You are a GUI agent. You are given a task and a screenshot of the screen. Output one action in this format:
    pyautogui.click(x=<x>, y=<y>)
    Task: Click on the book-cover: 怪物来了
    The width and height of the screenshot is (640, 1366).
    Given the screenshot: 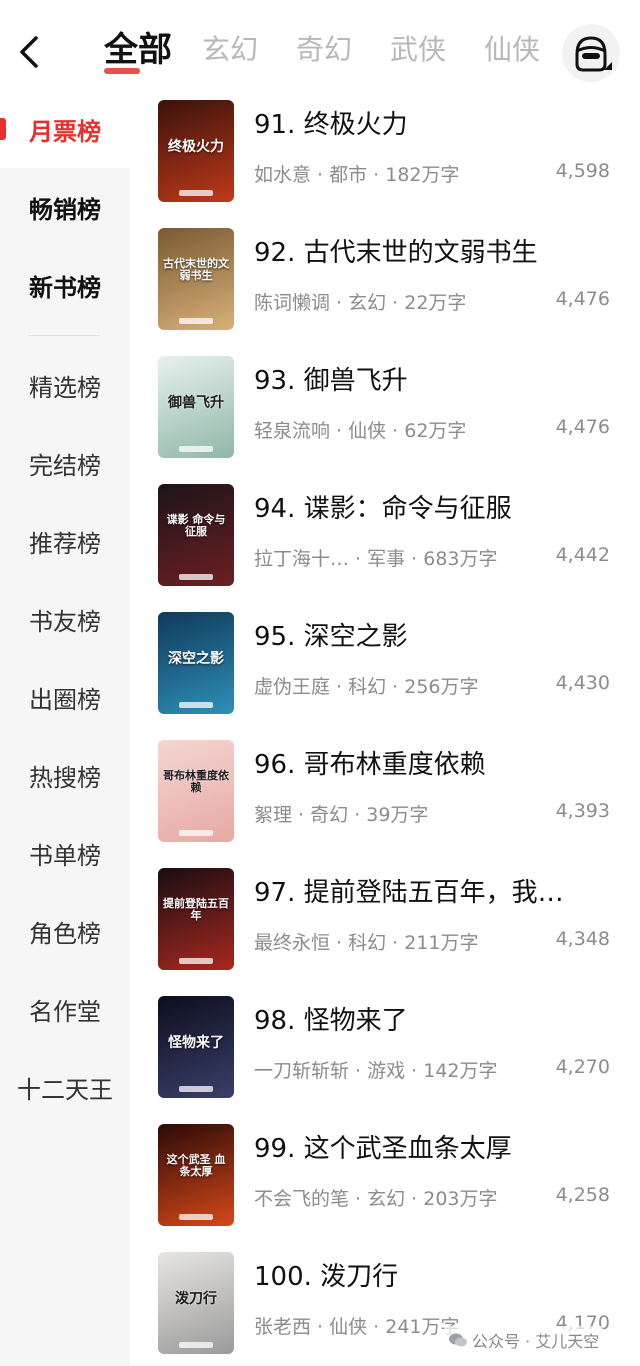 What is the action you would take?
    pyautogui.click(x=196, y=1047)
    